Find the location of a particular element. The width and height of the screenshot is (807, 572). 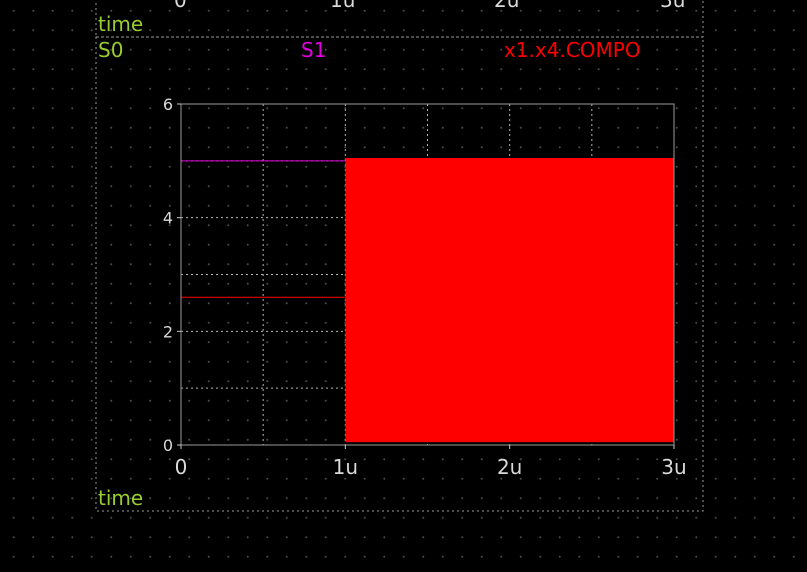

x-tick-label: 1u is located at coordinates (345, 467).